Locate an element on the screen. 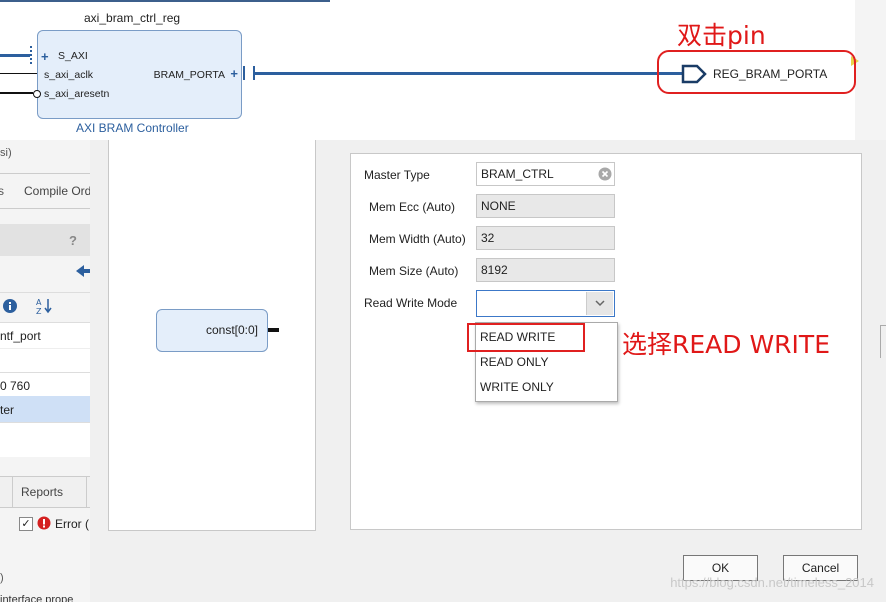  svg-text: A is located at coordinates (39, 302).